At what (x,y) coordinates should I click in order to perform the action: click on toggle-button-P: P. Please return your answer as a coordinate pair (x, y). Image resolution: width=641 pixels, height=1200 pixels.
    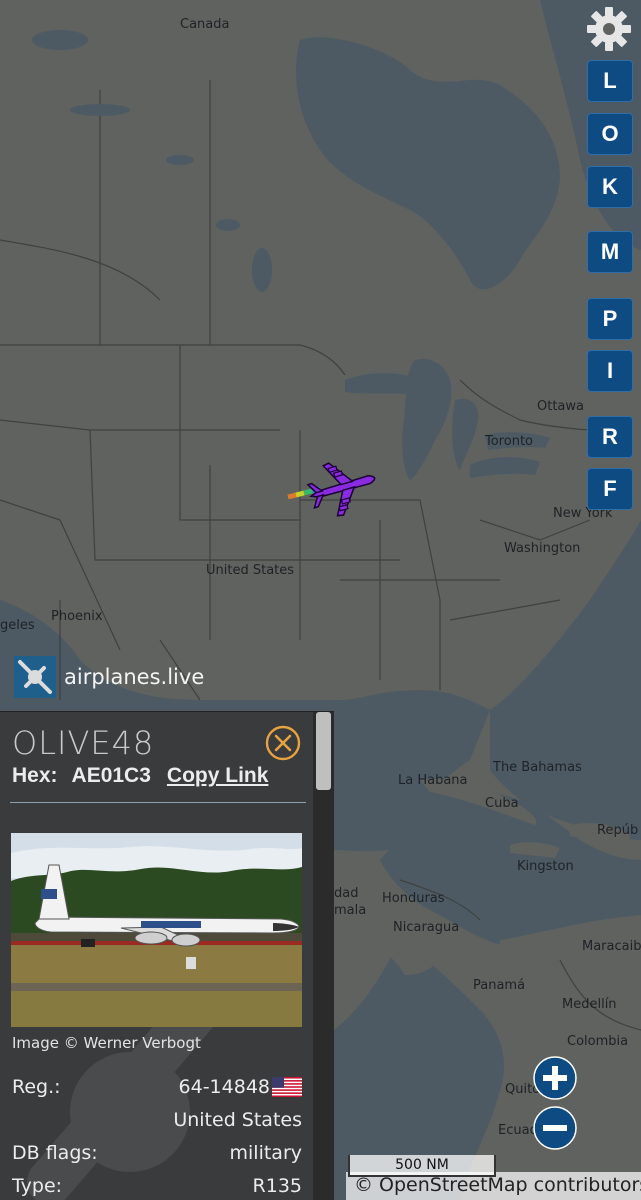
    Looking at the image, I should click on (610, 319).